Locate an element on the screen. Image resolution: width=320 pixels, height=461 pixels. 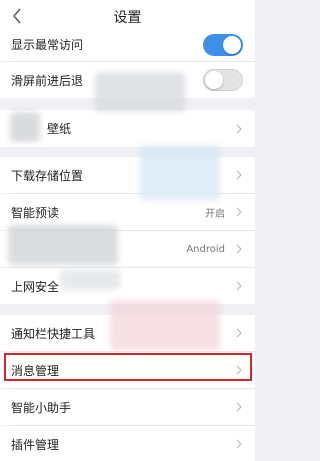
setting-label: 智能小助手 is located at coordinates (41, 407).